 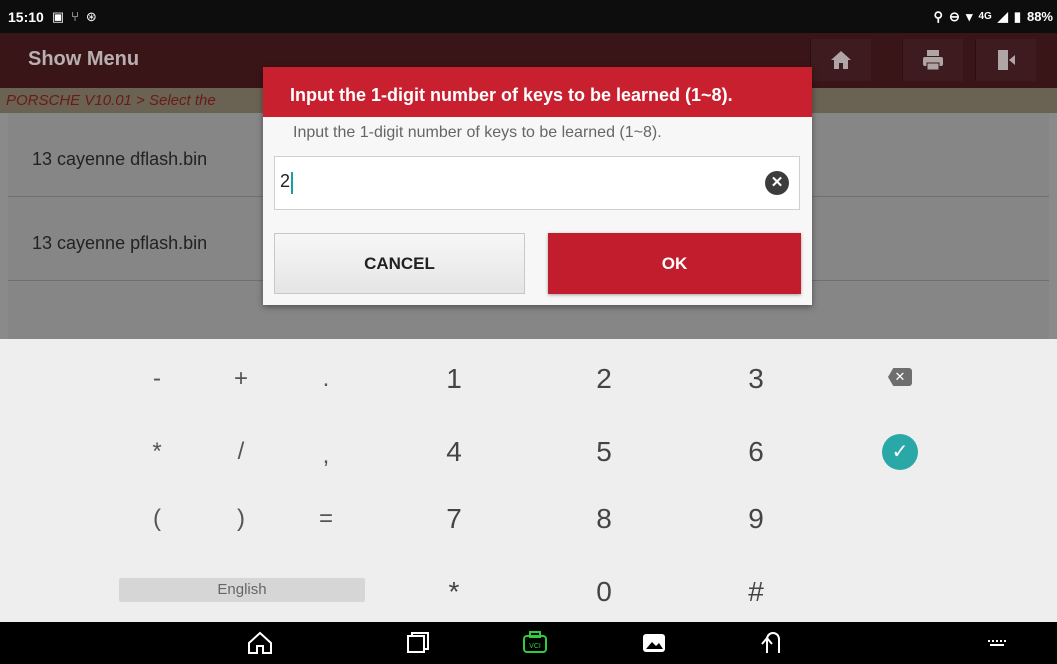 What do you see at coordinates (537, 183) in the screenshot?
I see `key-count-input: 2 ✕` at bounding box center [537, 183].